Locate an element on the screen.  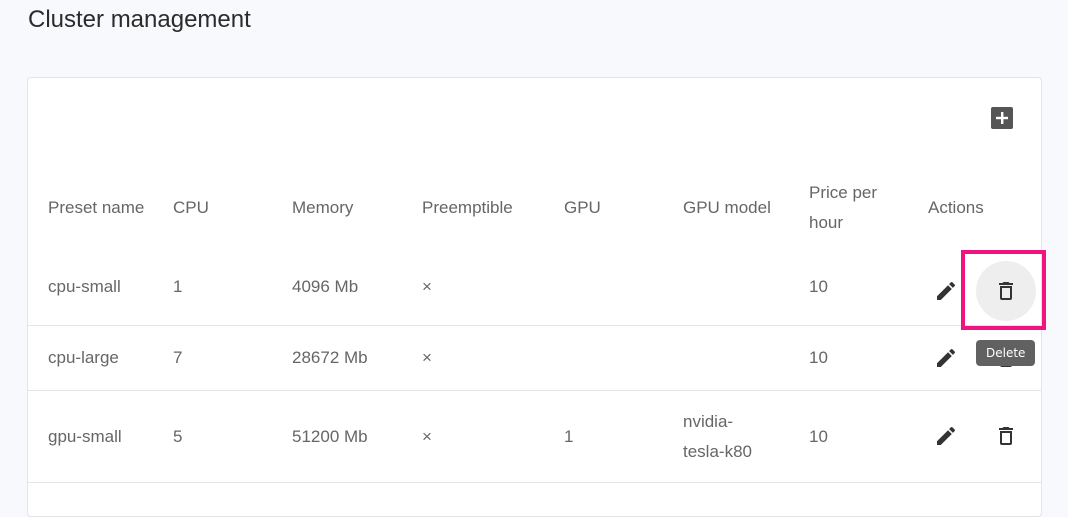
cell-preset-name: gpu-small is located at coordinates (85, 436).